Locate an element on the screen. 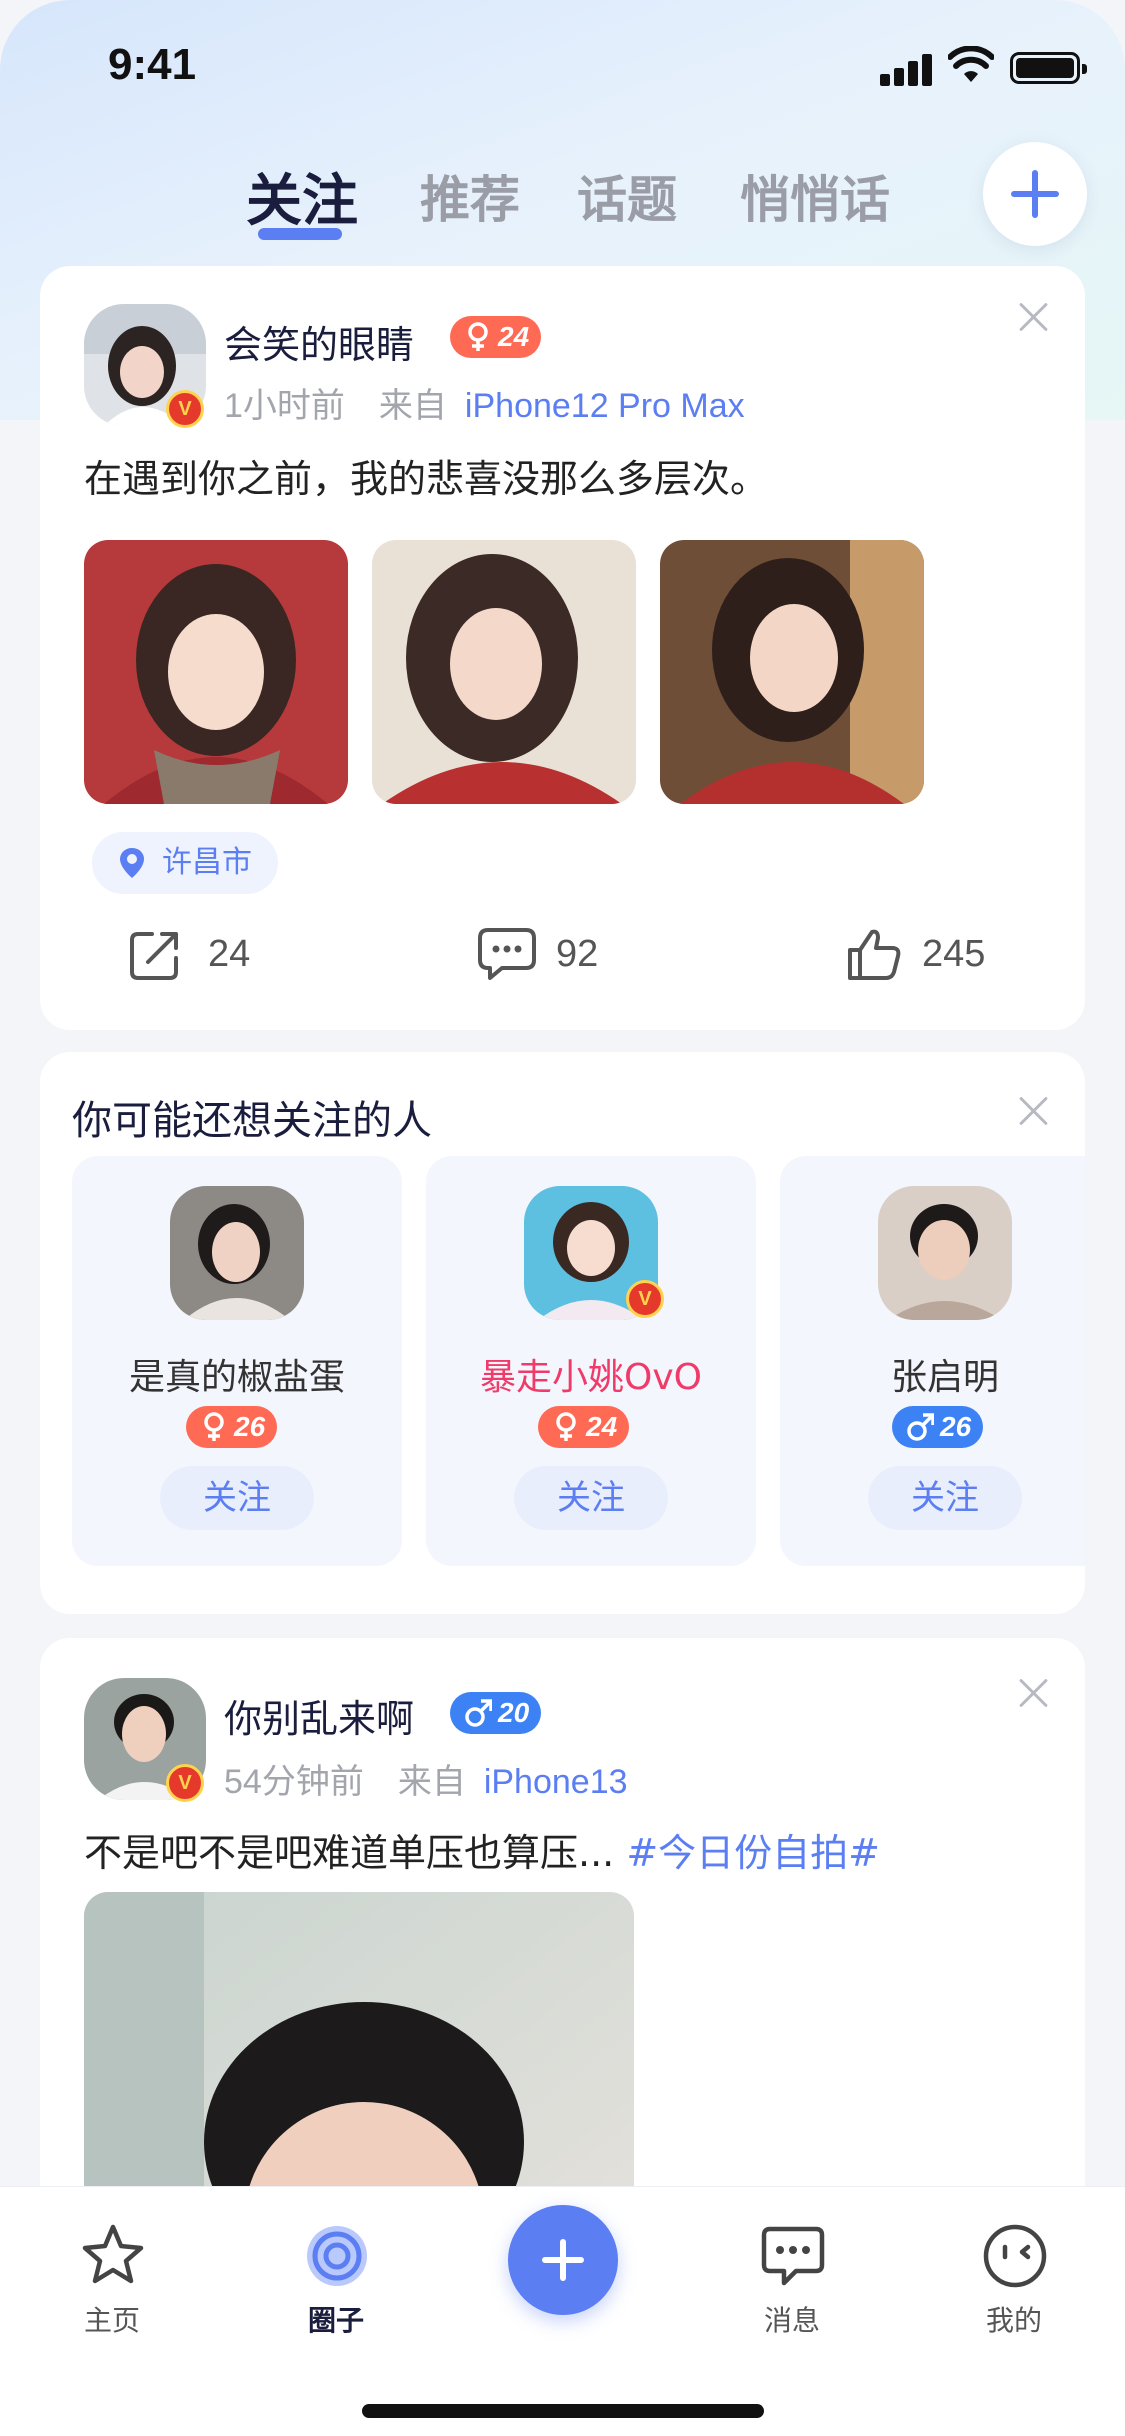 The width and height of the screenshot is (1125, 2436). nav-label: 消息 is located at coordinates (791, 2320).